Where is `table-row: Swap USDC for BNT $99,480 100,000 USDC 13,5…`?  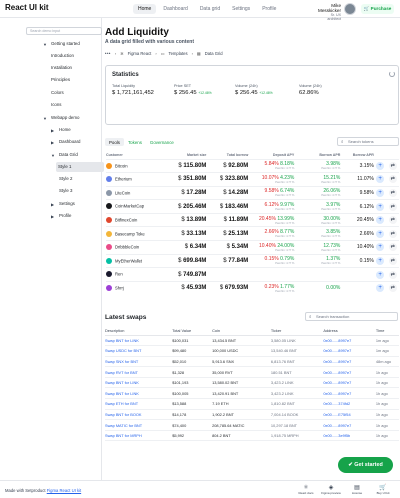 table-row: Swap USDC for BNT $99,480 100,000 USDC 13,5… is located at coordinates (252, 351).